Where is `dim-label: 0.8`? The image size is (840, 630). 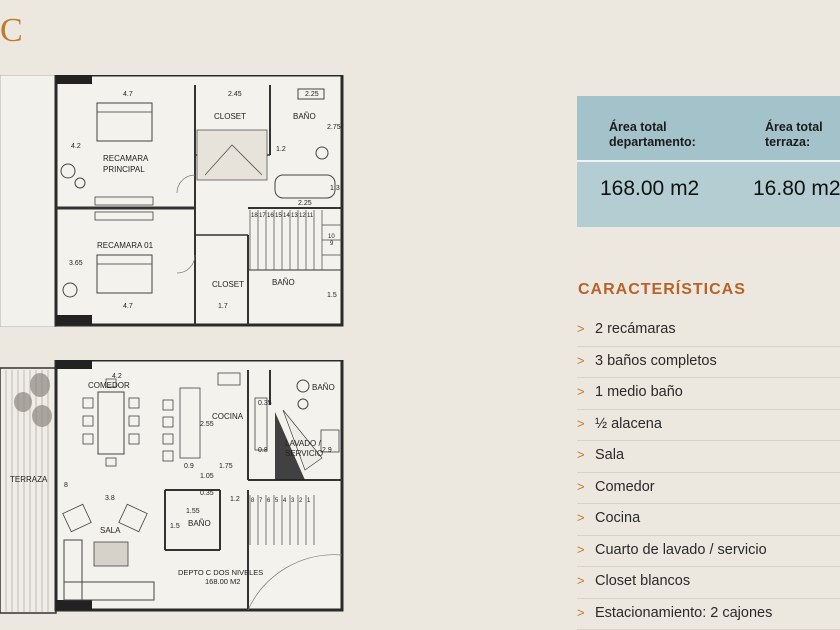
dim-label: 0.8 is located at coordinates (263, 450).